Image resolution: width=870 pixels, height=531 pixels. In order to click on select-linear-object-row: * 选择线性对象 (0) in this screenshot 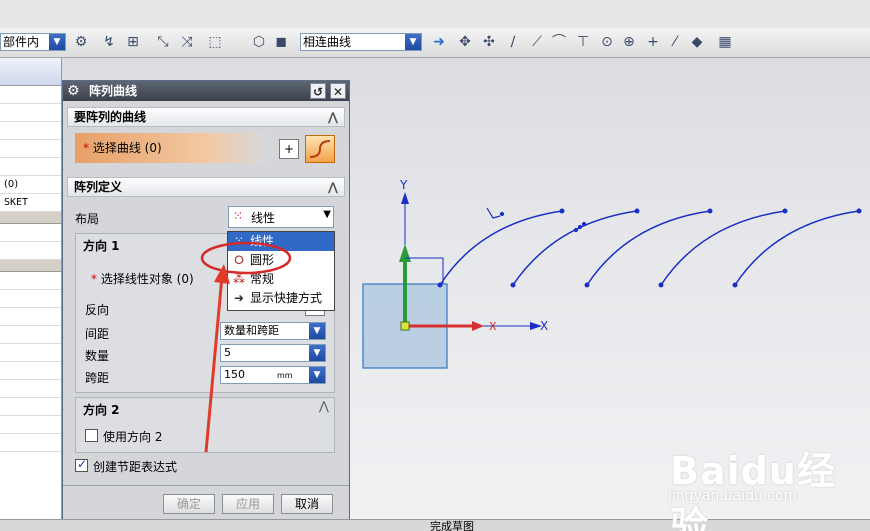, I will do `click(142, 278)`.